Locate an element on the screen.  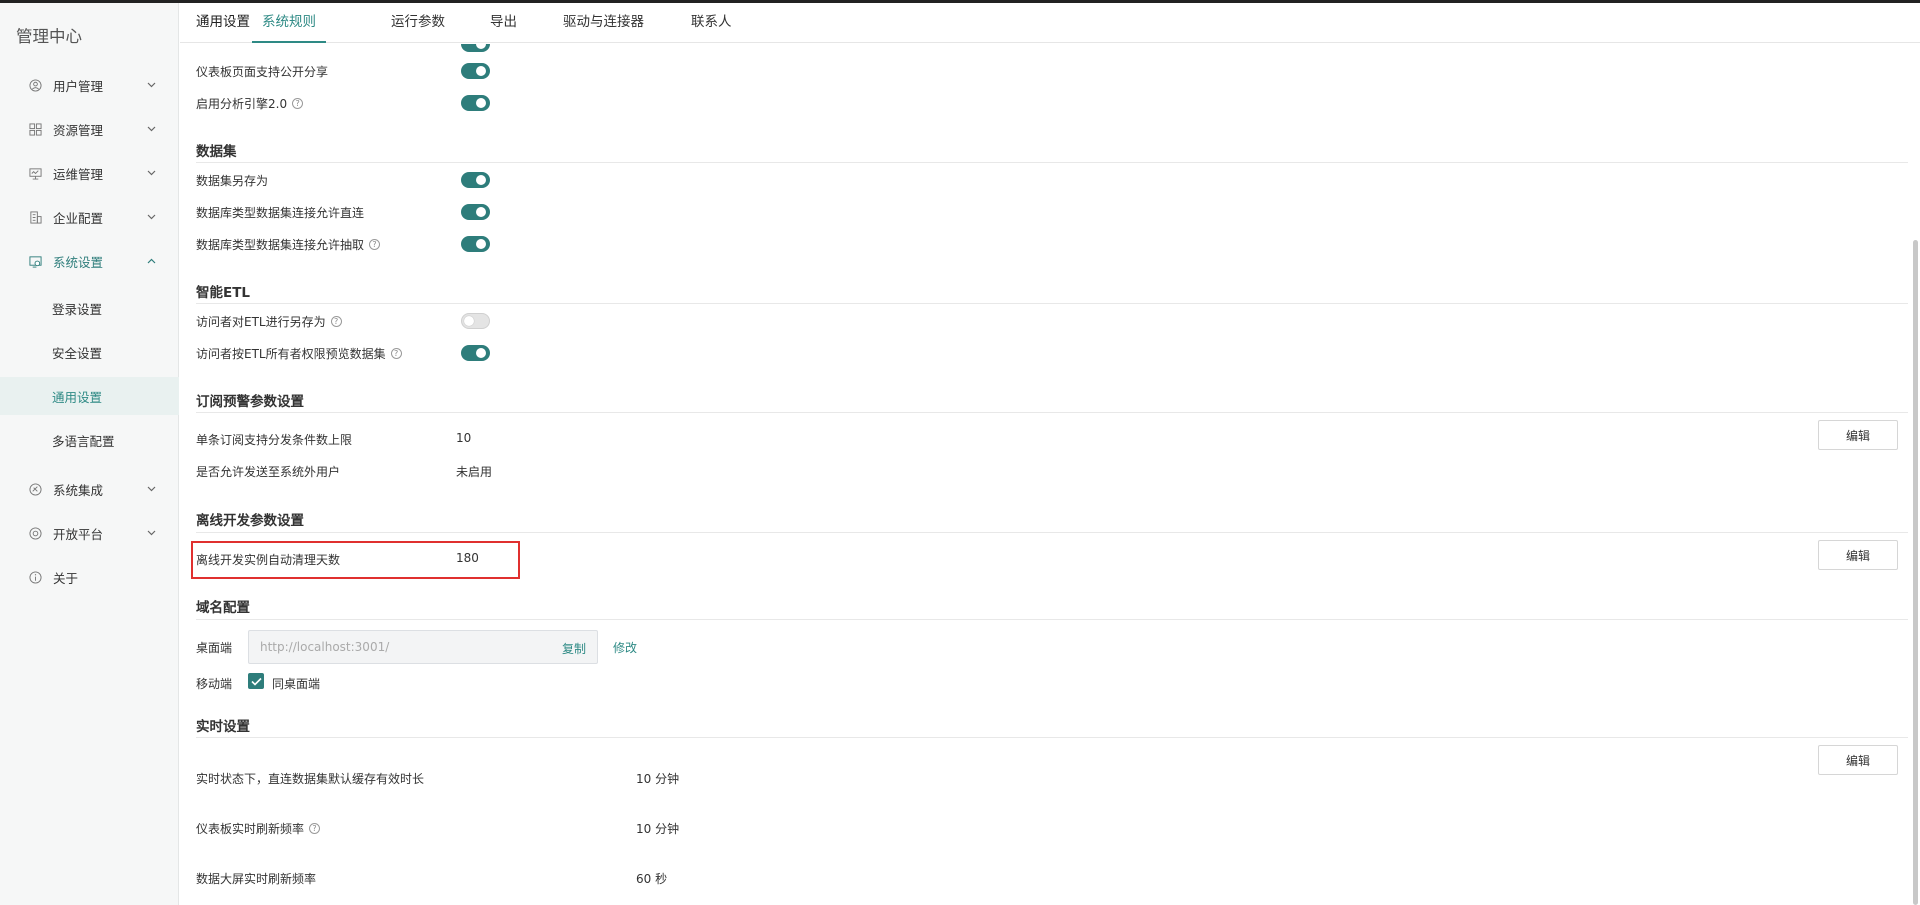
sidebar-item-label: 开放平台 is located at coordinates (78, 534).